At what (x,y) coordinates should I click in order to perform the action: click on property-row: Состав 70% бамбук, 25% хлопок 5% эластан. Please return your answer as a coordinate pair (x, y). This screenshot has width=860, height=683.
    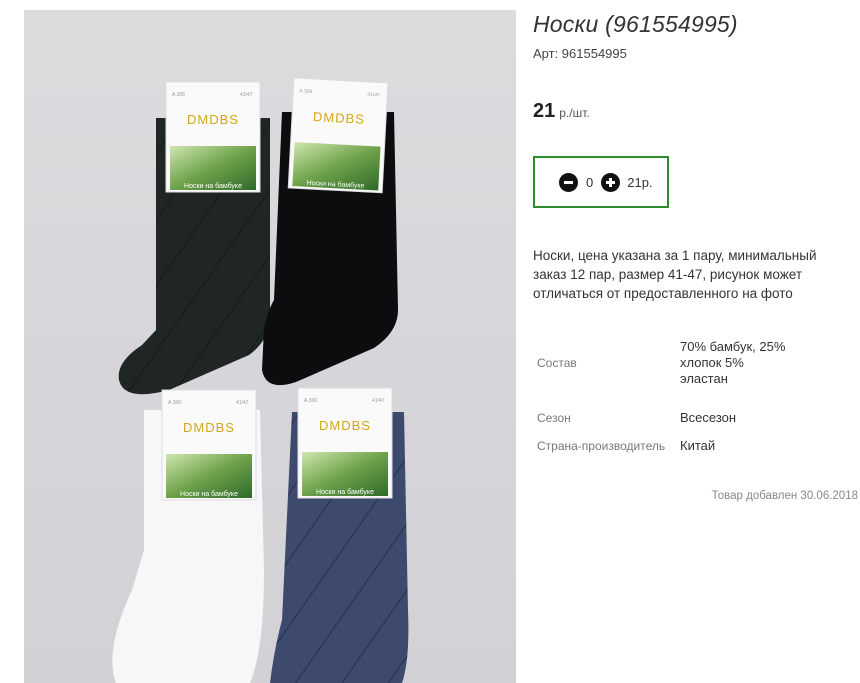
    Looking at the image, I should click on (663, 363).